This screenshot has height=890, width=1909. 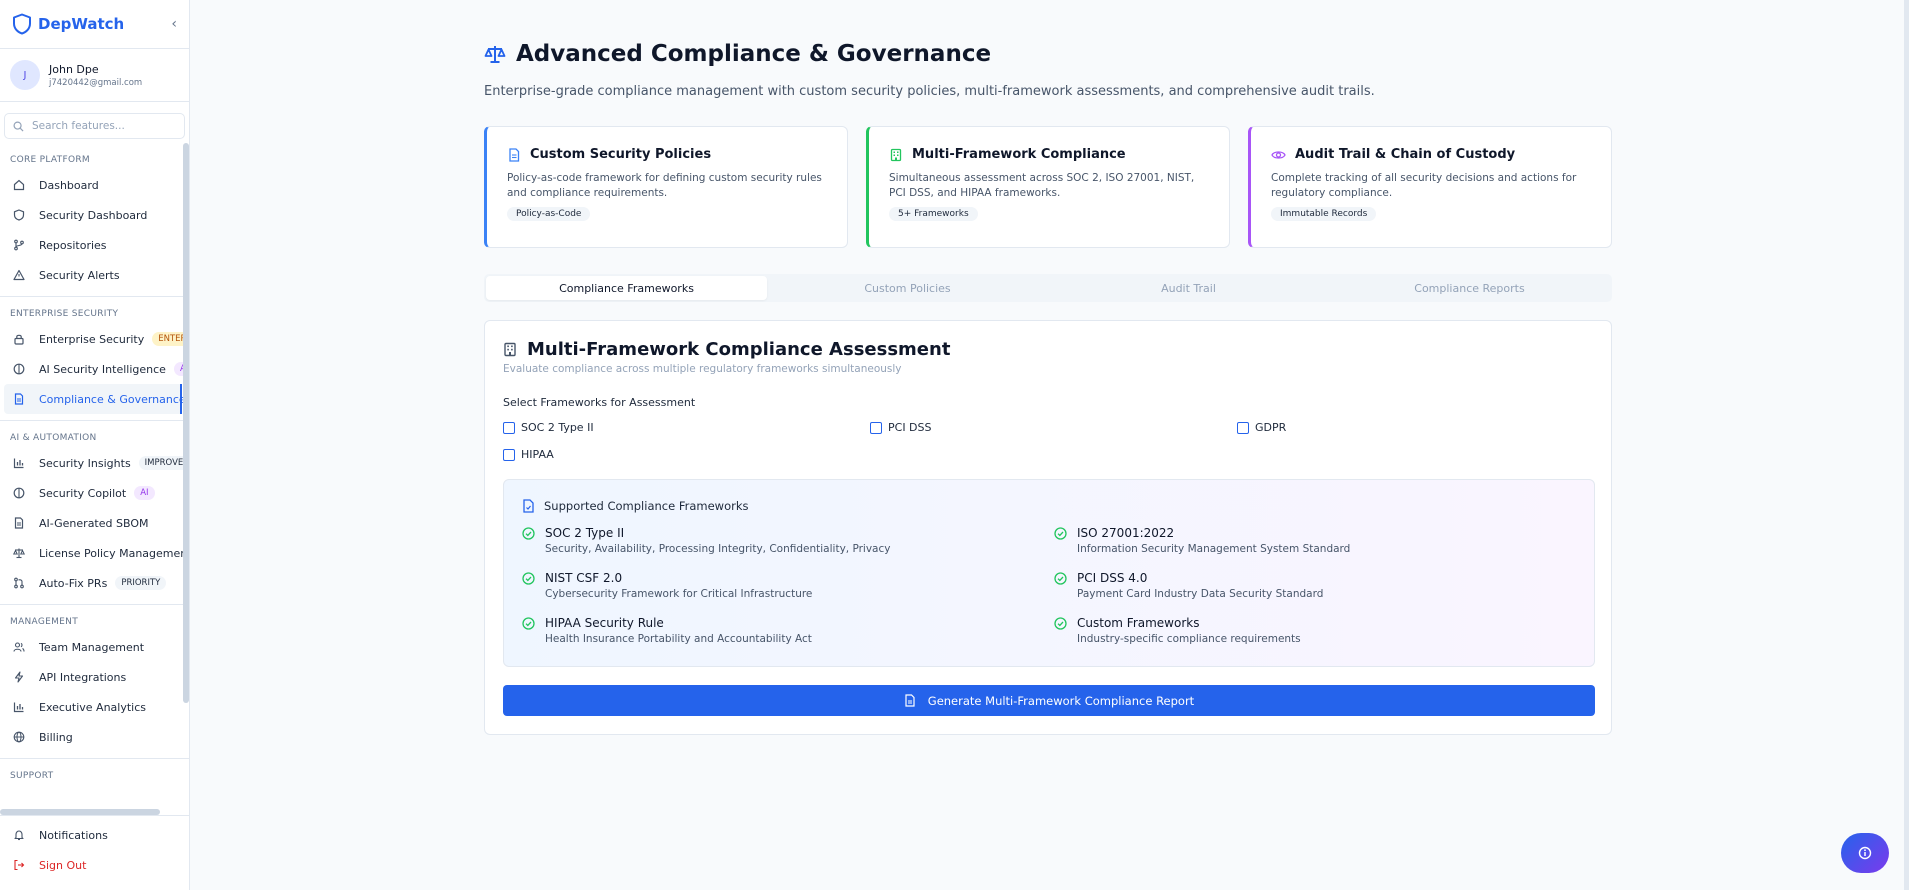 What do you see at coordinates (19, 677) in the screenshot?
I see `lightning-icon` at bounding box center [19, 677].